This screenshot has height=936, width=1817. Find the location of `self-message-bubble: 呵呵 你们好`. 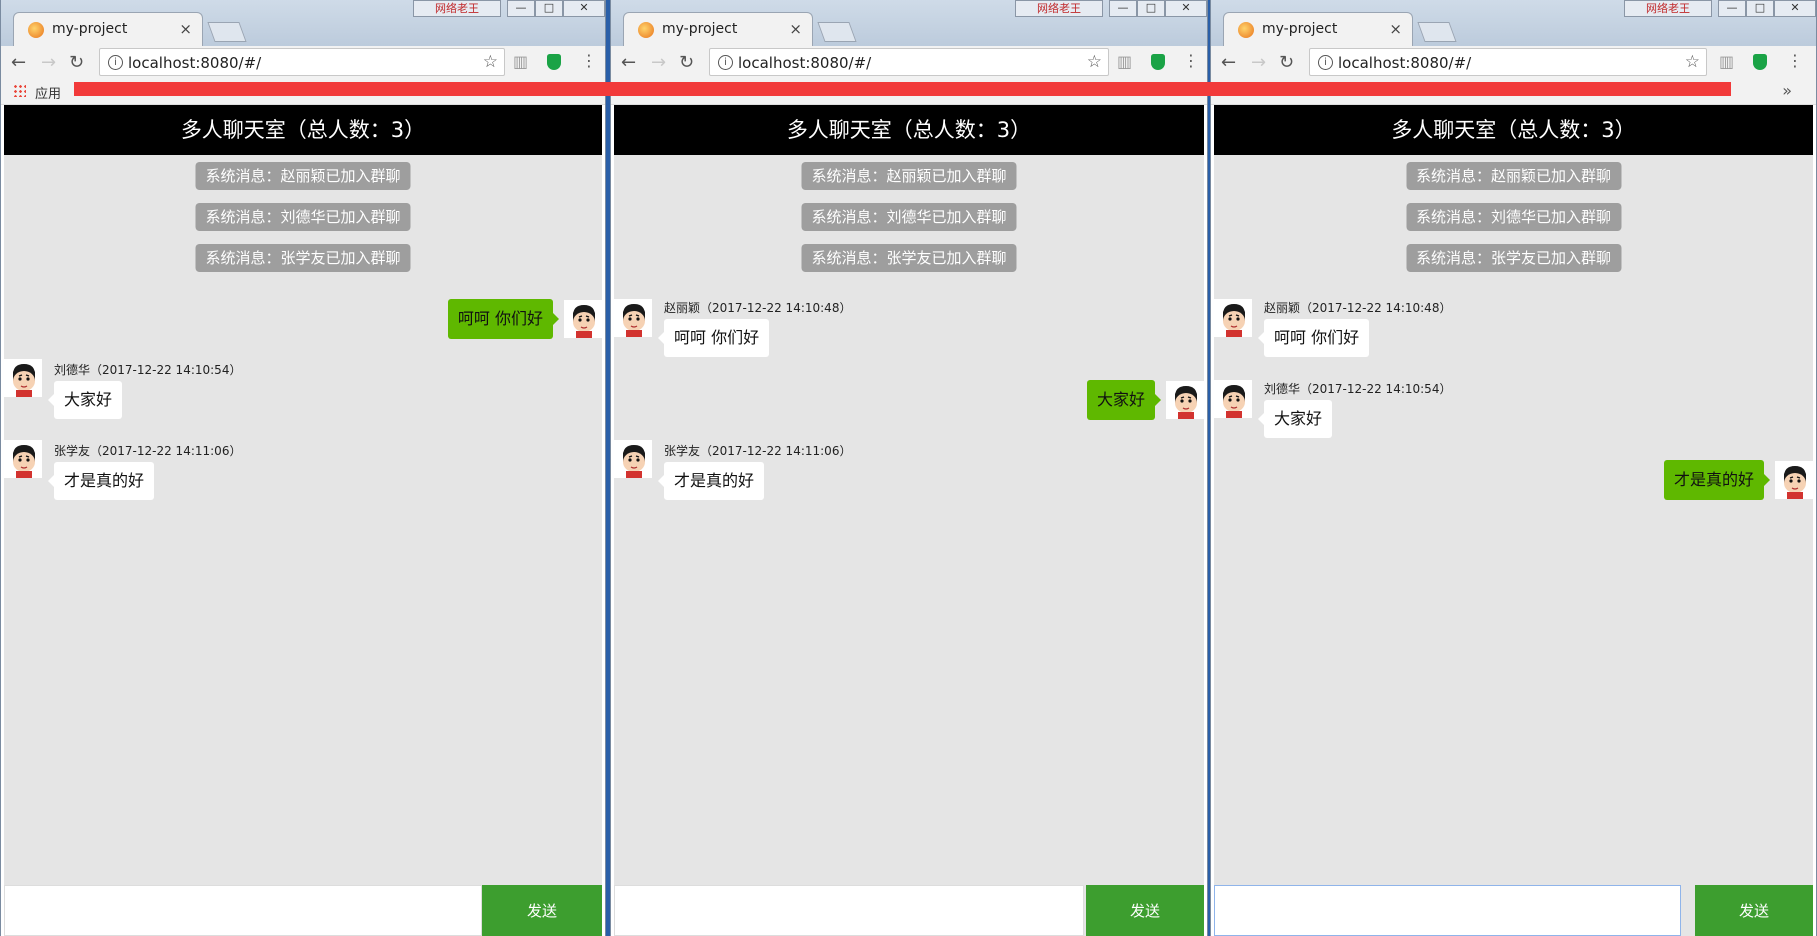

self-message-bubble: 呵呵 你们好 is located at coordinates (503, 319).